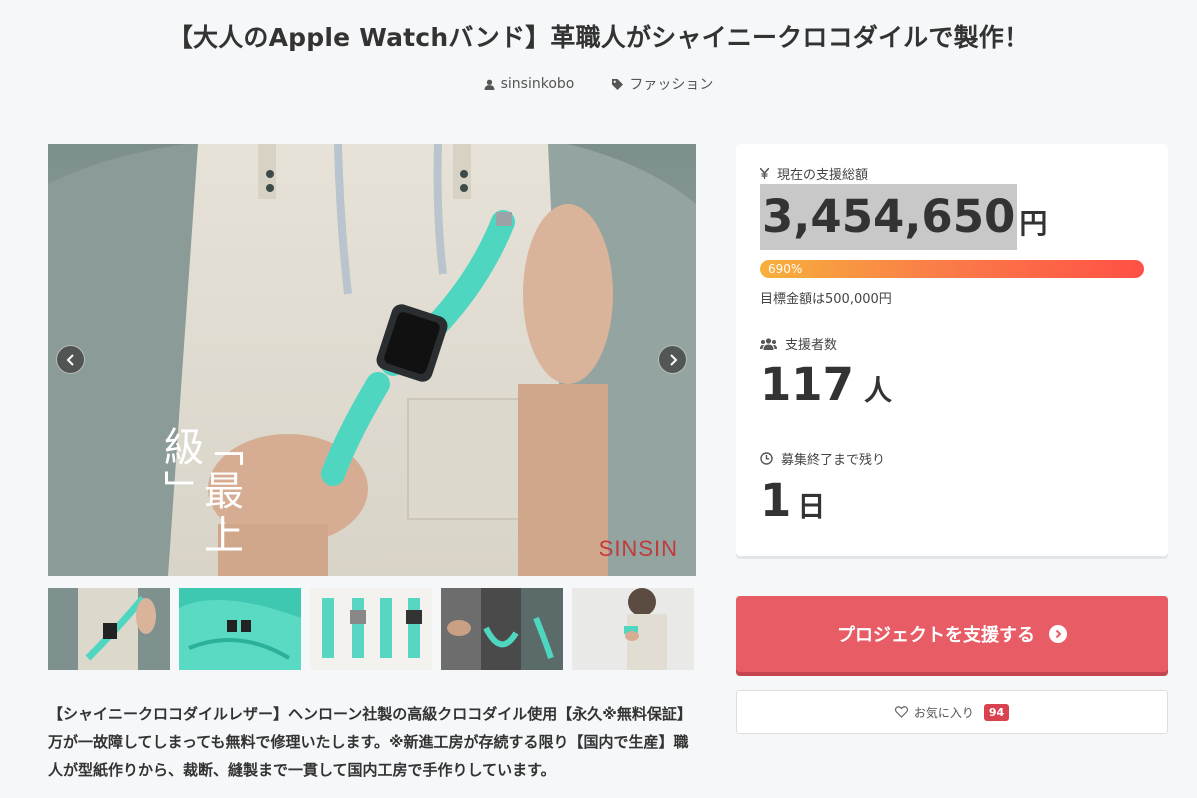  I want to click on next-image-button, so click(672, 359).